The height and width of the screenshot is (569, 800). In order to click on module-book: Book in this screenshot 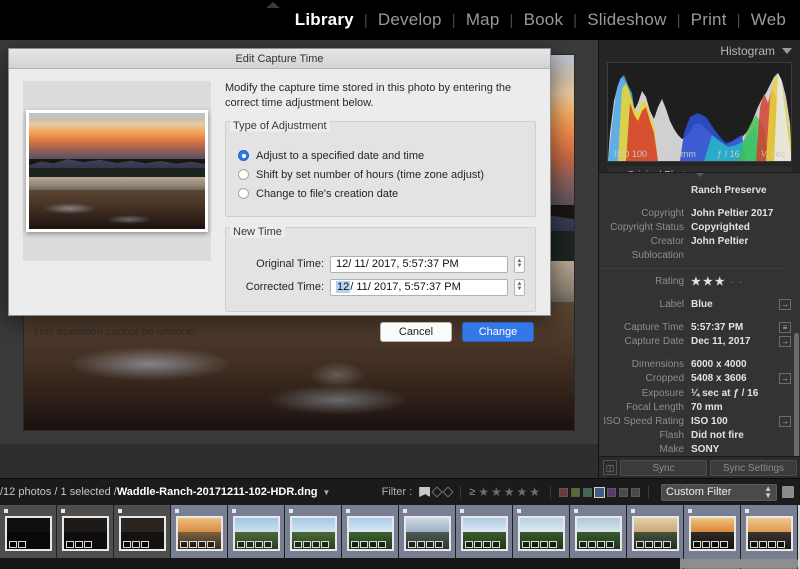, I will do `click(544, 20)`.